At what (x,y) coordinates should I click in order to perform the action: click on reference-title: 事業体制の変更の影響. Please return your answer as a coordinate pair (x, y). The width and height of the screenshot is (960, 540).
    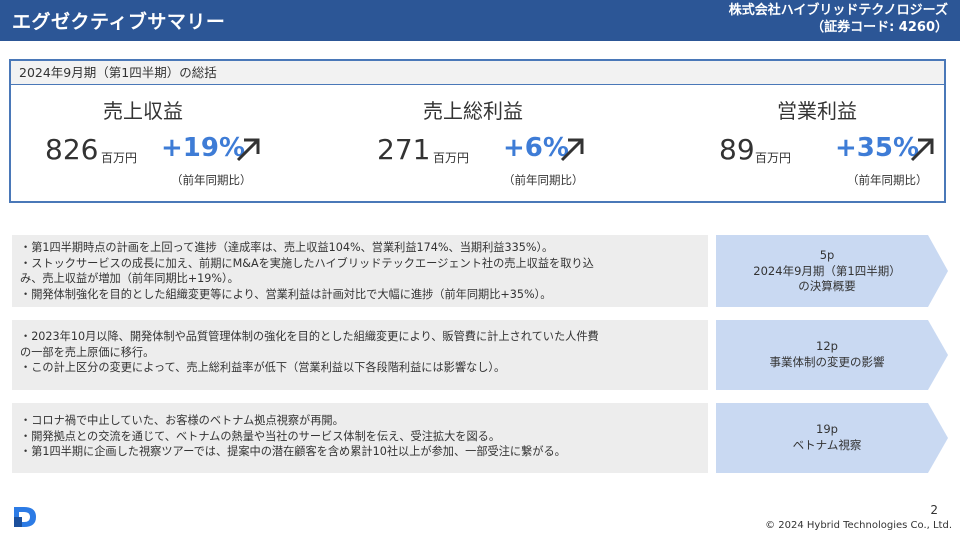
    Looking at the image, I should click on (827, 361).